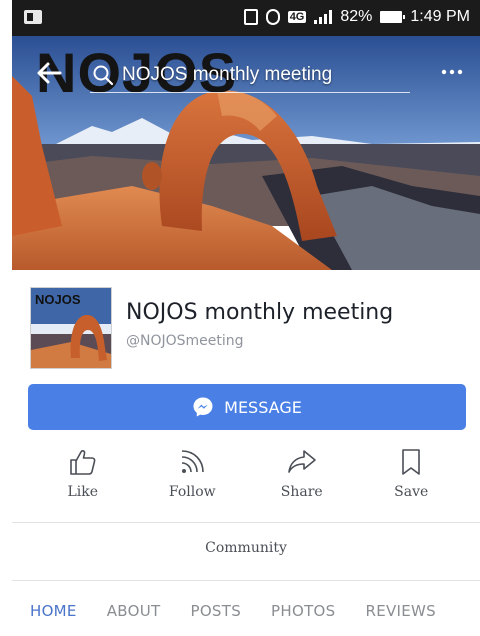 The height and width of the screenshot is (636, 480). What do you see at coordinates (412, 479) in the screenshot?
I see `save-button: Save` at bounding box center [412, 479].